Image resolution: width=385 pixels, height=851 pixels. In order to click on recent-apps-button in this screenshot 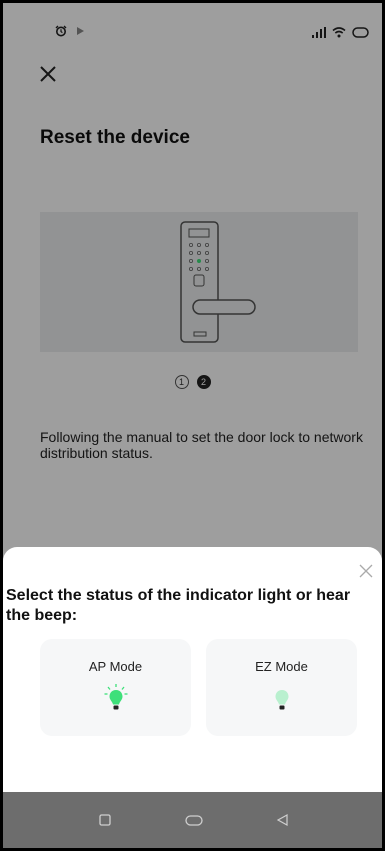, I will do `click(105, 820)`.